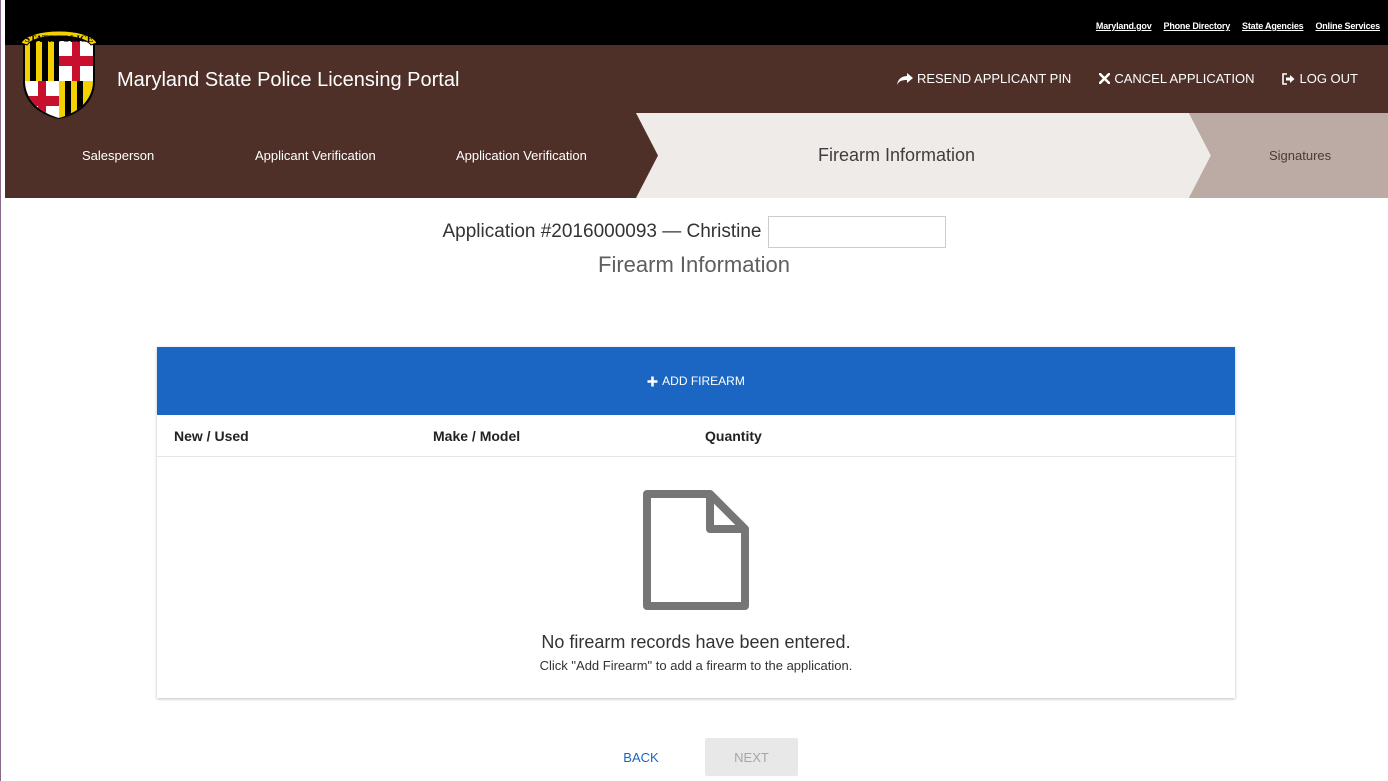  What do you see at coordinates (1012, 155) in the screenshot?
I see `steps-background` at bounding box center [1012, 155].